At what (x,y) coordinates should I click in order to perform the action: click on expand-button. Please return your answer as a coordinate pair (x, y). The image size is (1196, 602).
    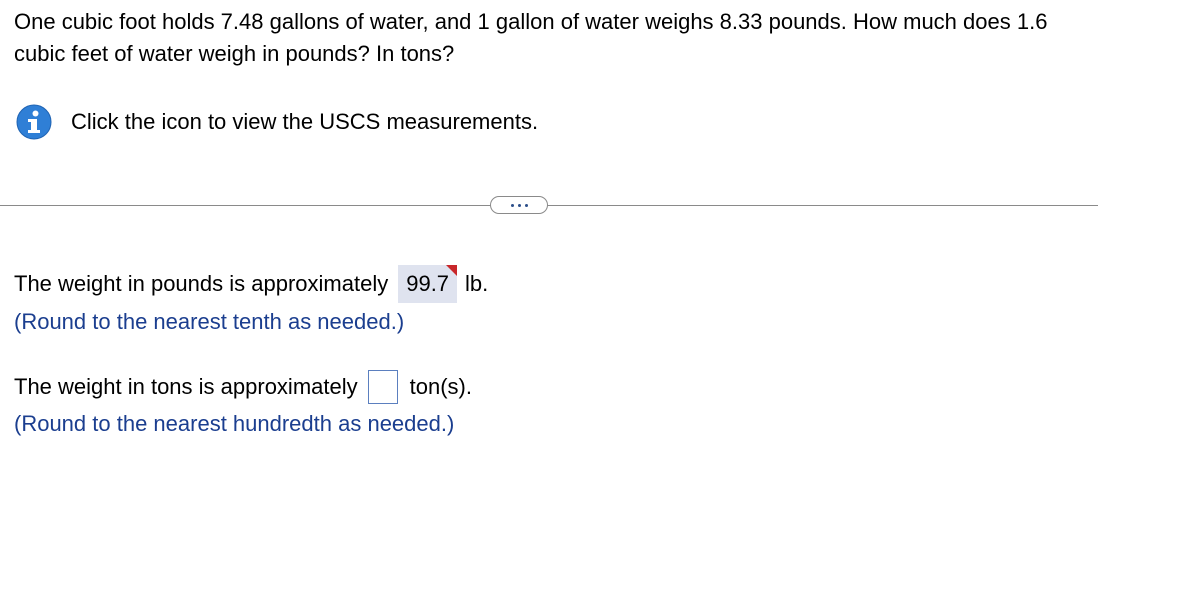
    Looking at the image, I should click on (519, 205).